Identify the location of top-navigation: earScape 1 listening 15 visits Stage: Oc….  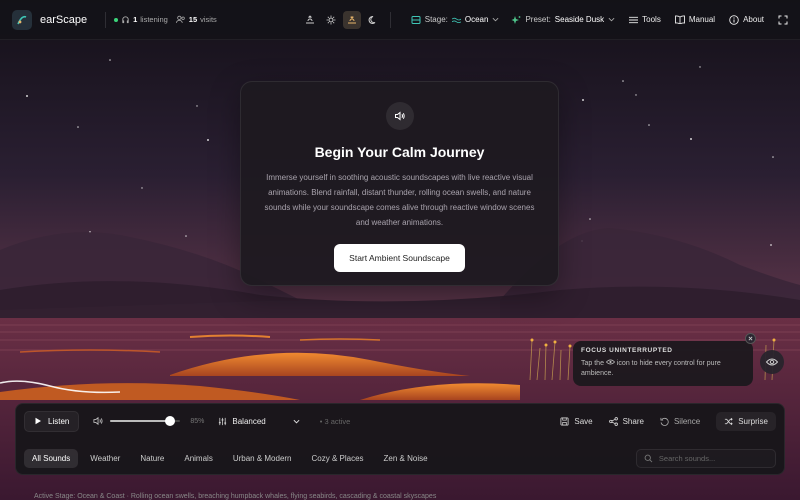
(400, 20).